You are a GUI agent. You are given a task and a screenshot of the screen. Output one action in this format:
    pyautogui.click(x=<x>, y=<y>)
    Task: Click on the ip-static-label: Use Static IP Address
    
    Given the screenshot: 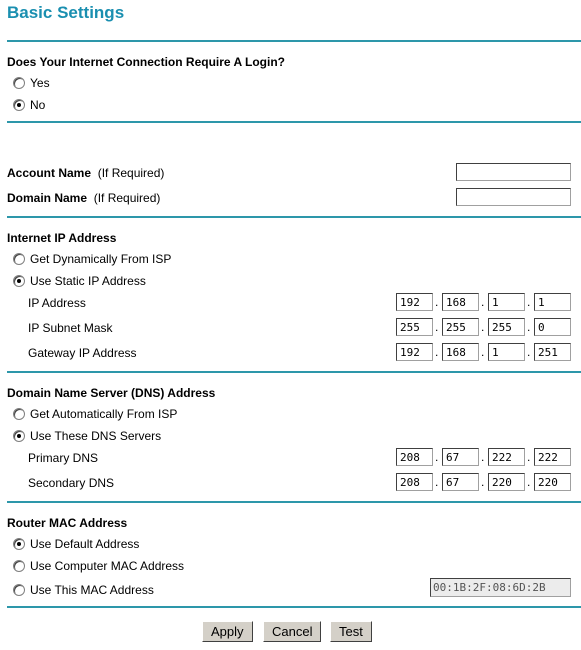 What is the action you would take?
    pyautogui.click(x=88, y=281)
    